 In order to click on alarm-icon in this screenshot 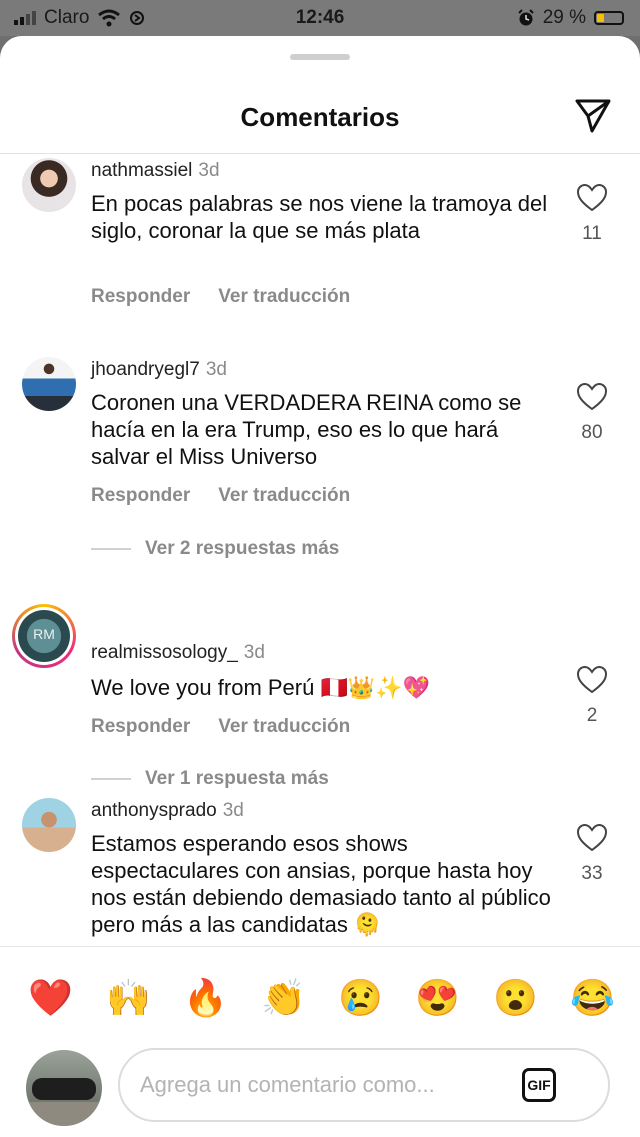, I will do `click(525, 17)`.